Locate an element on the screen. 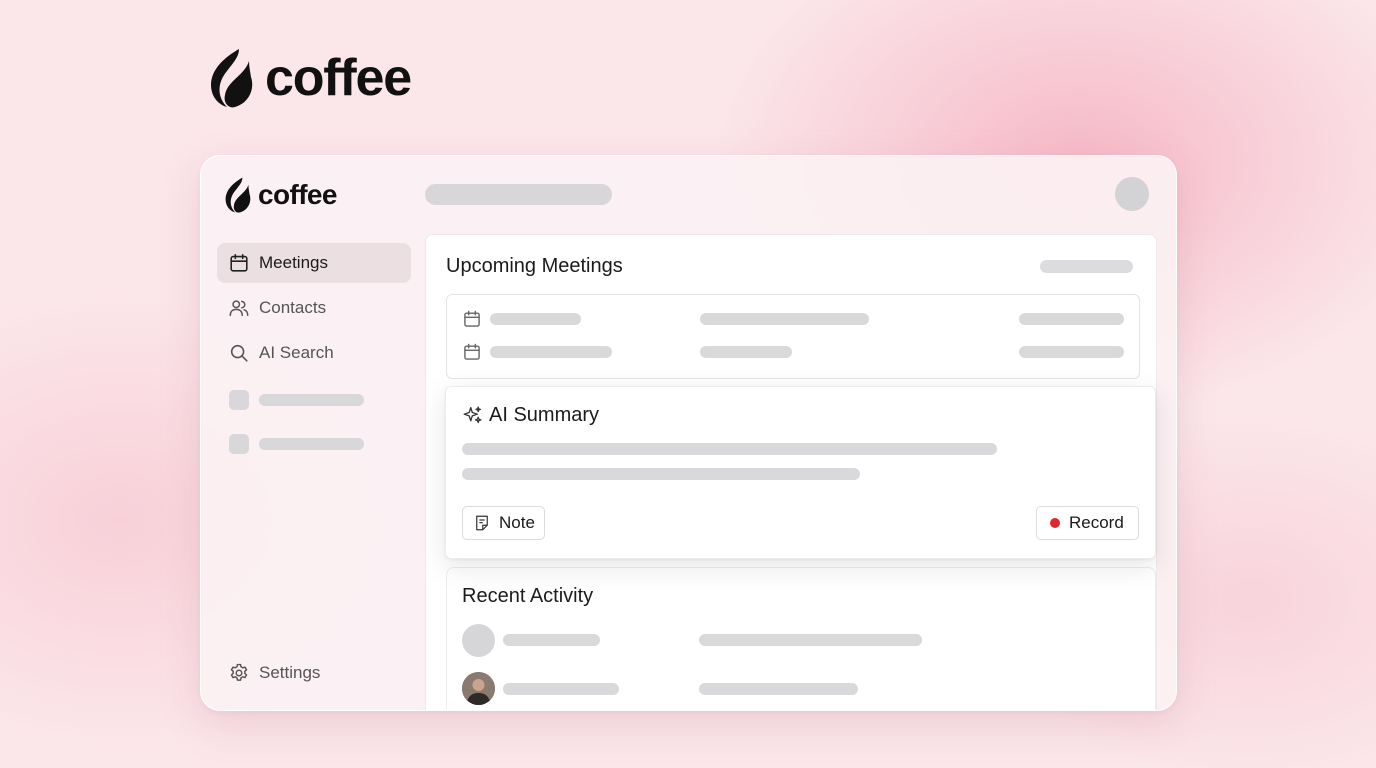 This screenshot has height=768, width=1376. sidebar-item-label: Meetings is located at coordinates (293, 262).